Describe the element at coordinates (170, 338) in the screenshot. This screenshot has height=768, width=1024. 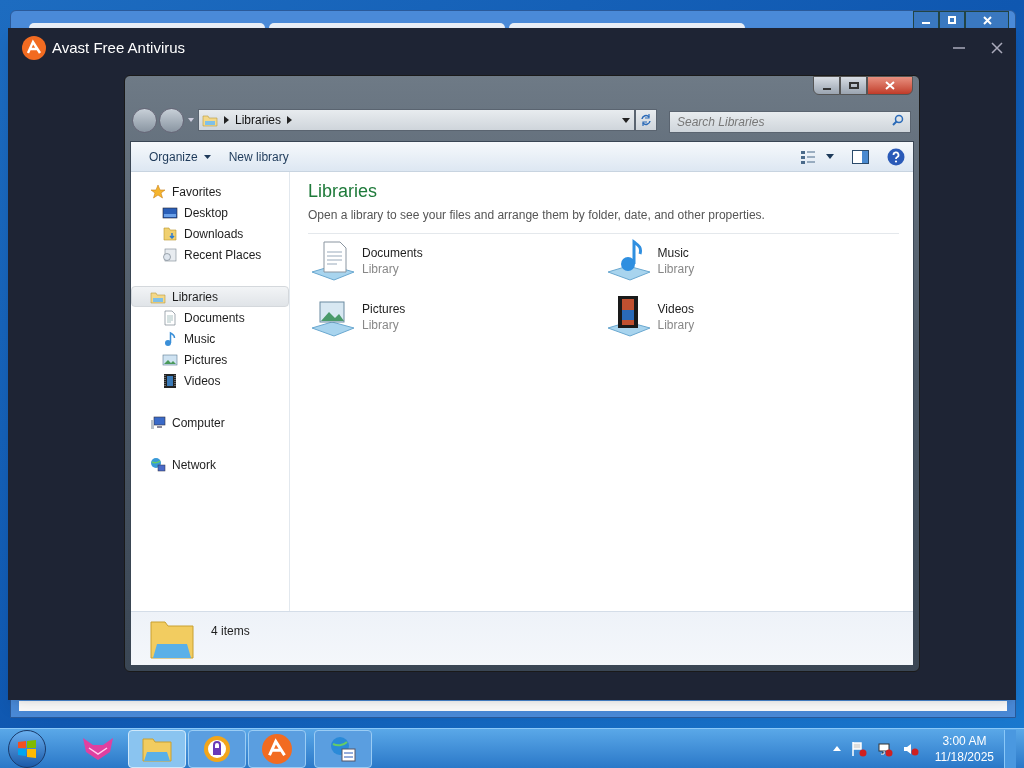
I see `music-note-icon` at that location.